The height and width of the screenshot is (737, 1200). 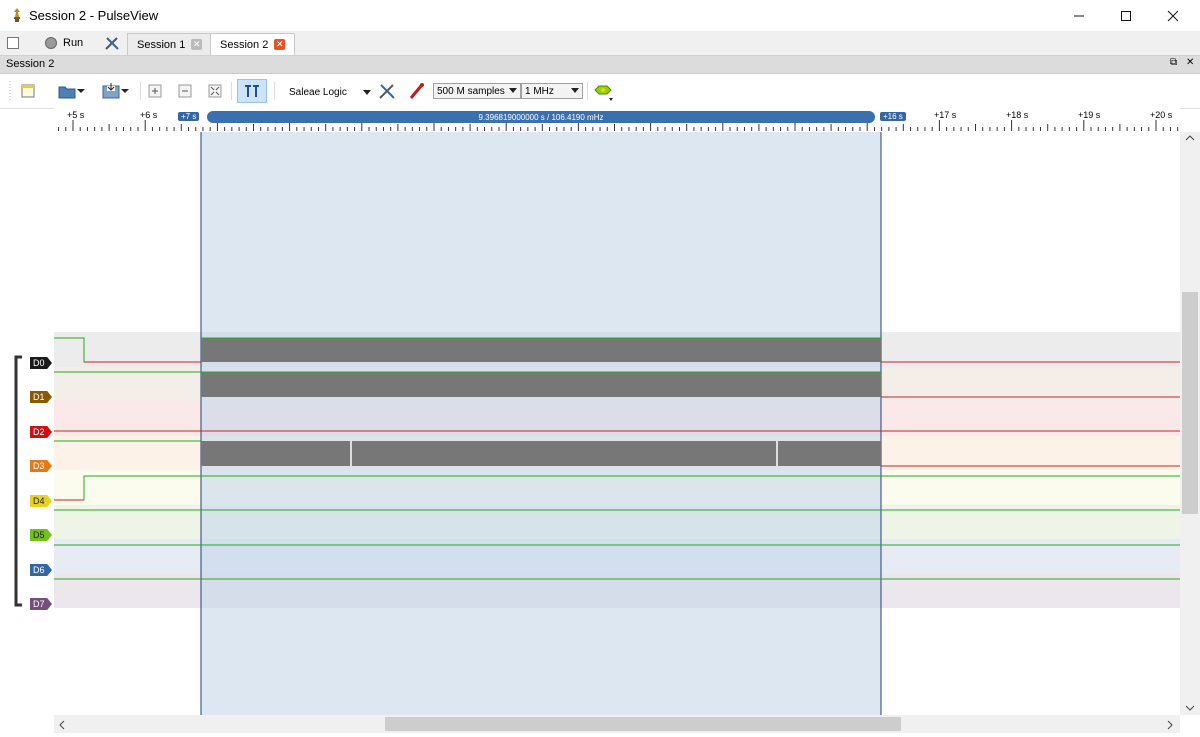 I want to click on d1-activity, so click(x=541, y=384).